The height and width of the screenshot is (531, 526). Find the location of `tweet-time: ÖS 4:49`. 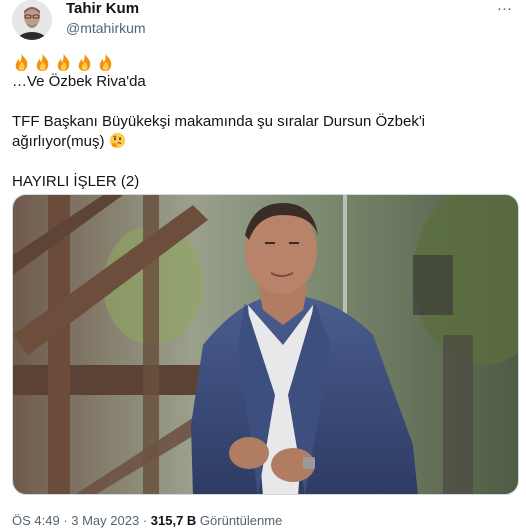

tweet-time: ÖS 4:49 is located at coordinates (36, 520).